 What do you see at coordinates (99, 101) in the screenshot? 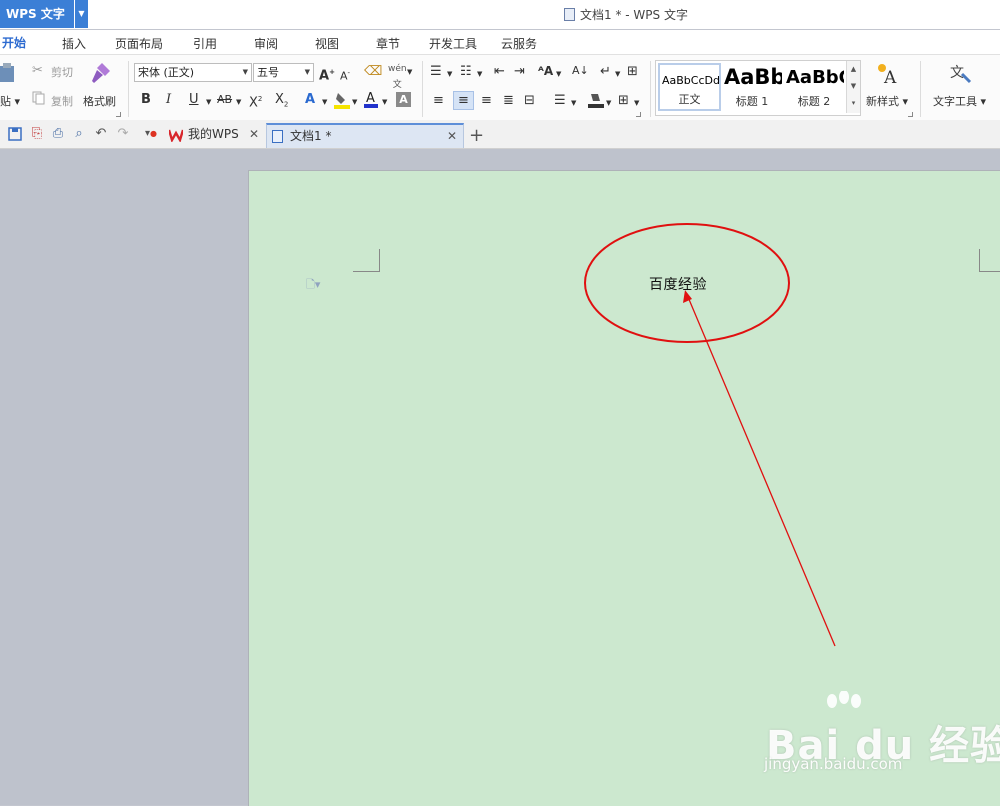
I see `format-painter-button: 格式刷` at bounding box center [99, 101].